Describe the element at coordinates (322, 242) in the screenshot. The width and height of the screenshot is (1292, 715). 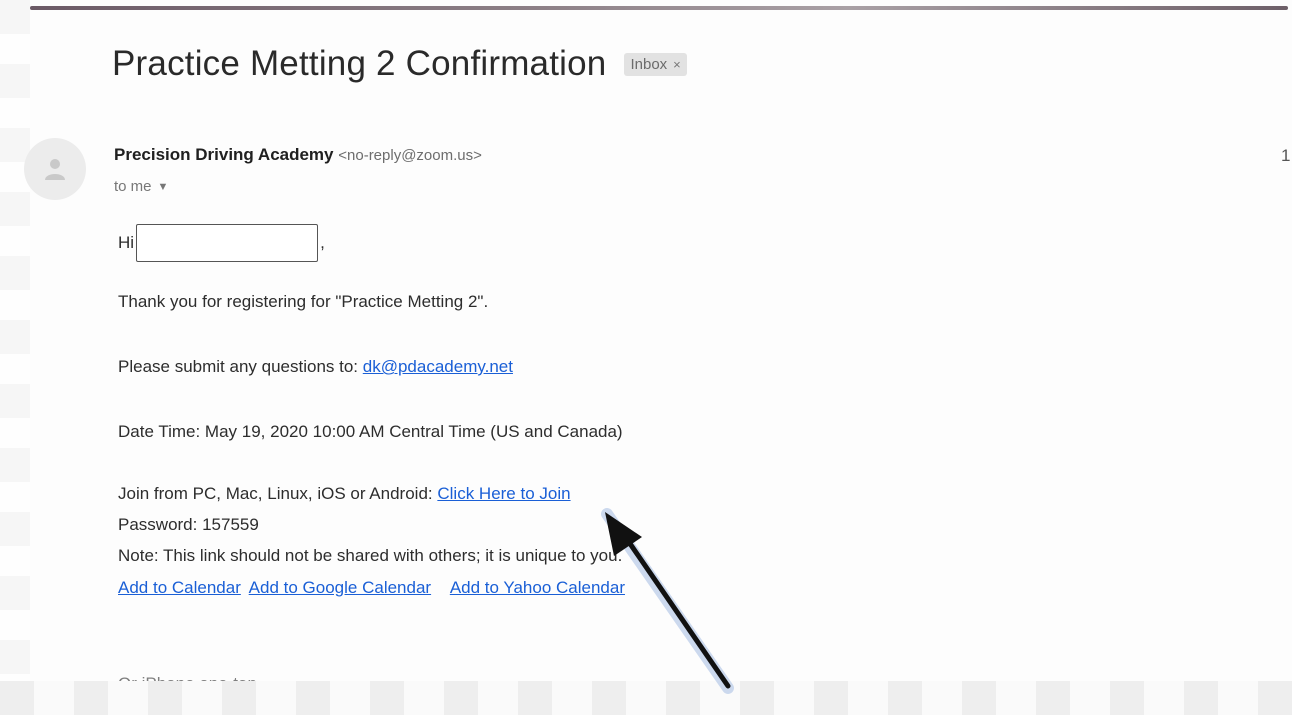
I see `greeting-comma: ,` at that location.